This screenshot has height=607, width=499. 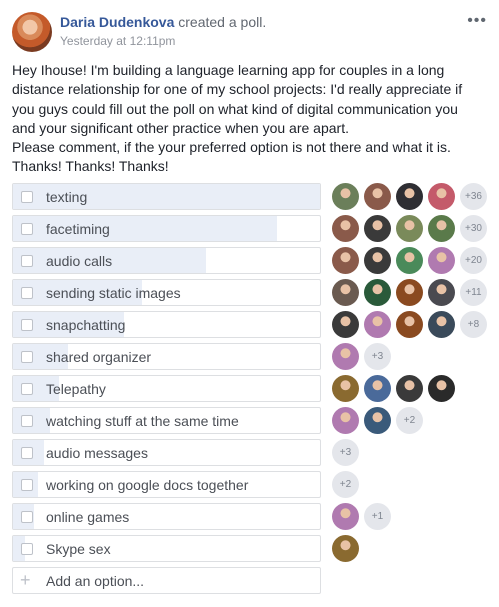 I want to click on poll-option-button: working on google docs together, so click(x=166, y=484).